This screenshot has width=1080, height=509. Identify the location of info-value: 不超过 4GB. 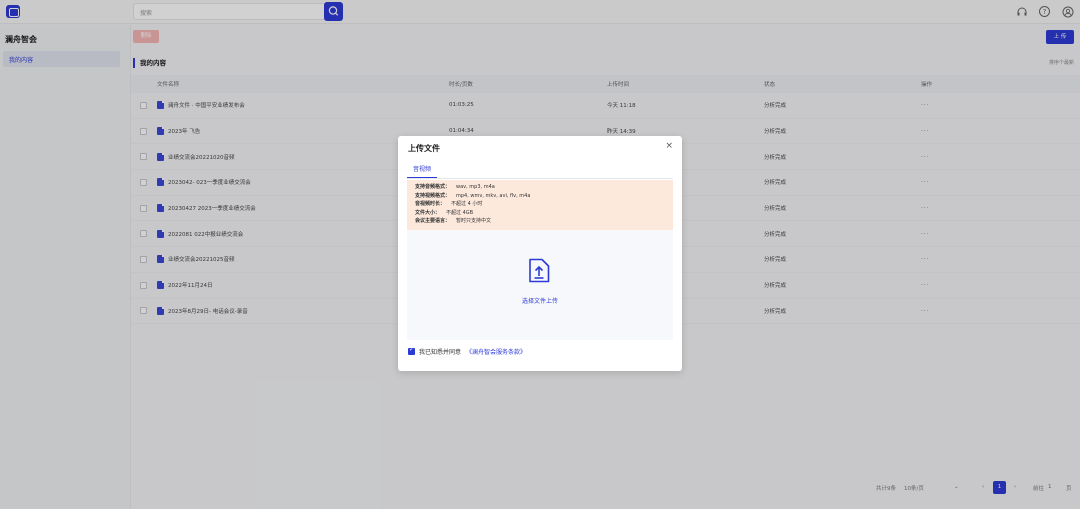
(460, 212).